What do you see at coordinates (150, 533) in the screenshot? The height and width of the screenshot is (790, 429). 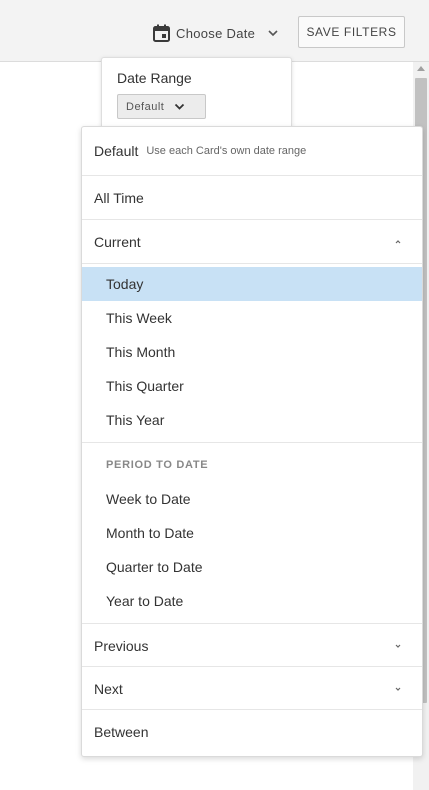 I see `menu-item-label: Month to Date` at bounding box center [150, 533].